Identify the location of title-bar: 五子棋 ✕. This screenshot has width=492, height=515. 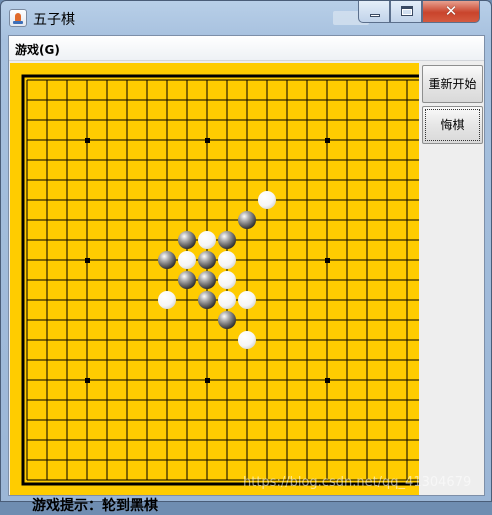
(246, 18).